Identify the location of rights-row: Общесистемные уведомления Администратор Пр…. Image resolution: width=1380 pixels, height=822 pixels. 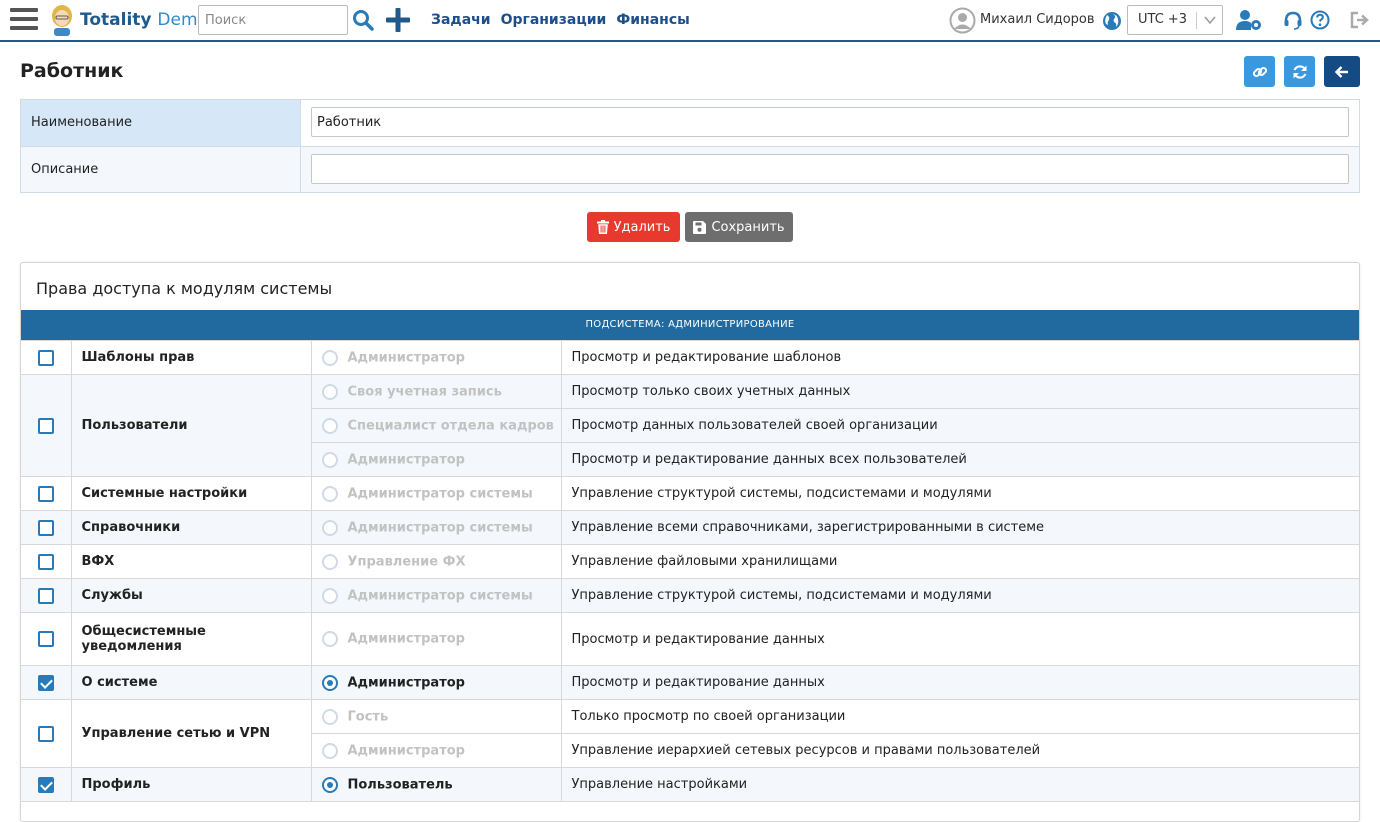
(690, 639).